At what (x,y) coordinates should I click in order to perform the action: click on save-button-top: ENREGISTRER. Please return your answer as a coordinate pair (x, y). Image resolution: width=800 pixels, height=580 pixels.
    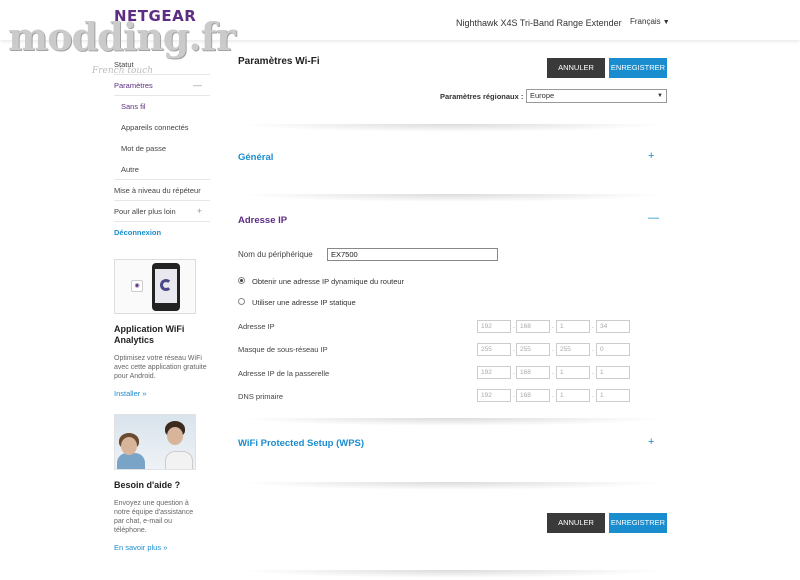
    Looking at the image, I should click on (638, 68).